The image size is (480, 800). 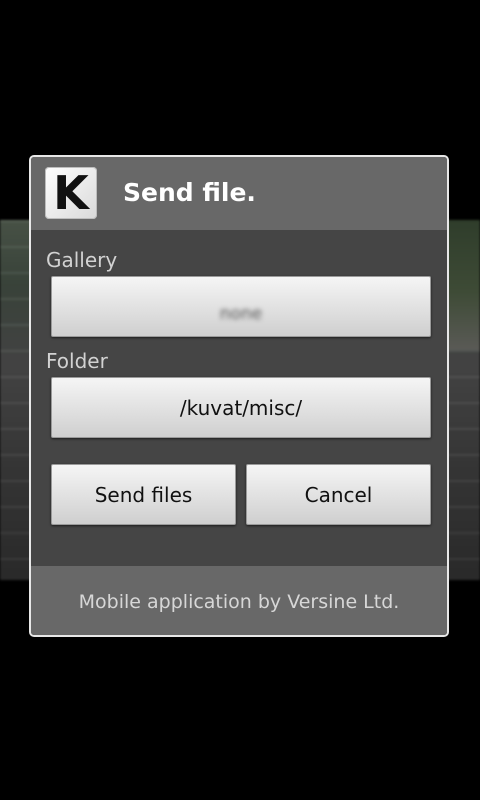 I want to click on gallery-label: Gallery, so click(x=82, y=260).